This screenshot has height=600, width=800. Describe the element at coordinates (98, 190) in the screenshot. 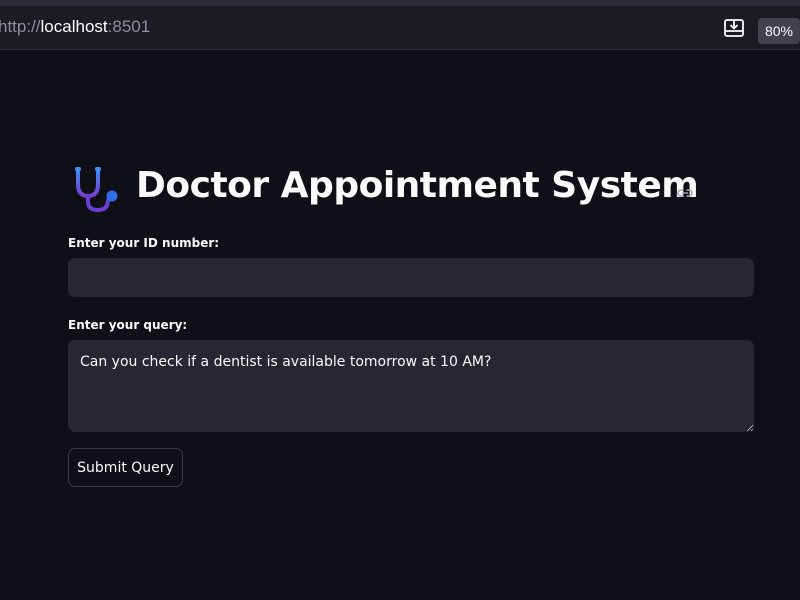

I see `stethoscope-icon` at that location.